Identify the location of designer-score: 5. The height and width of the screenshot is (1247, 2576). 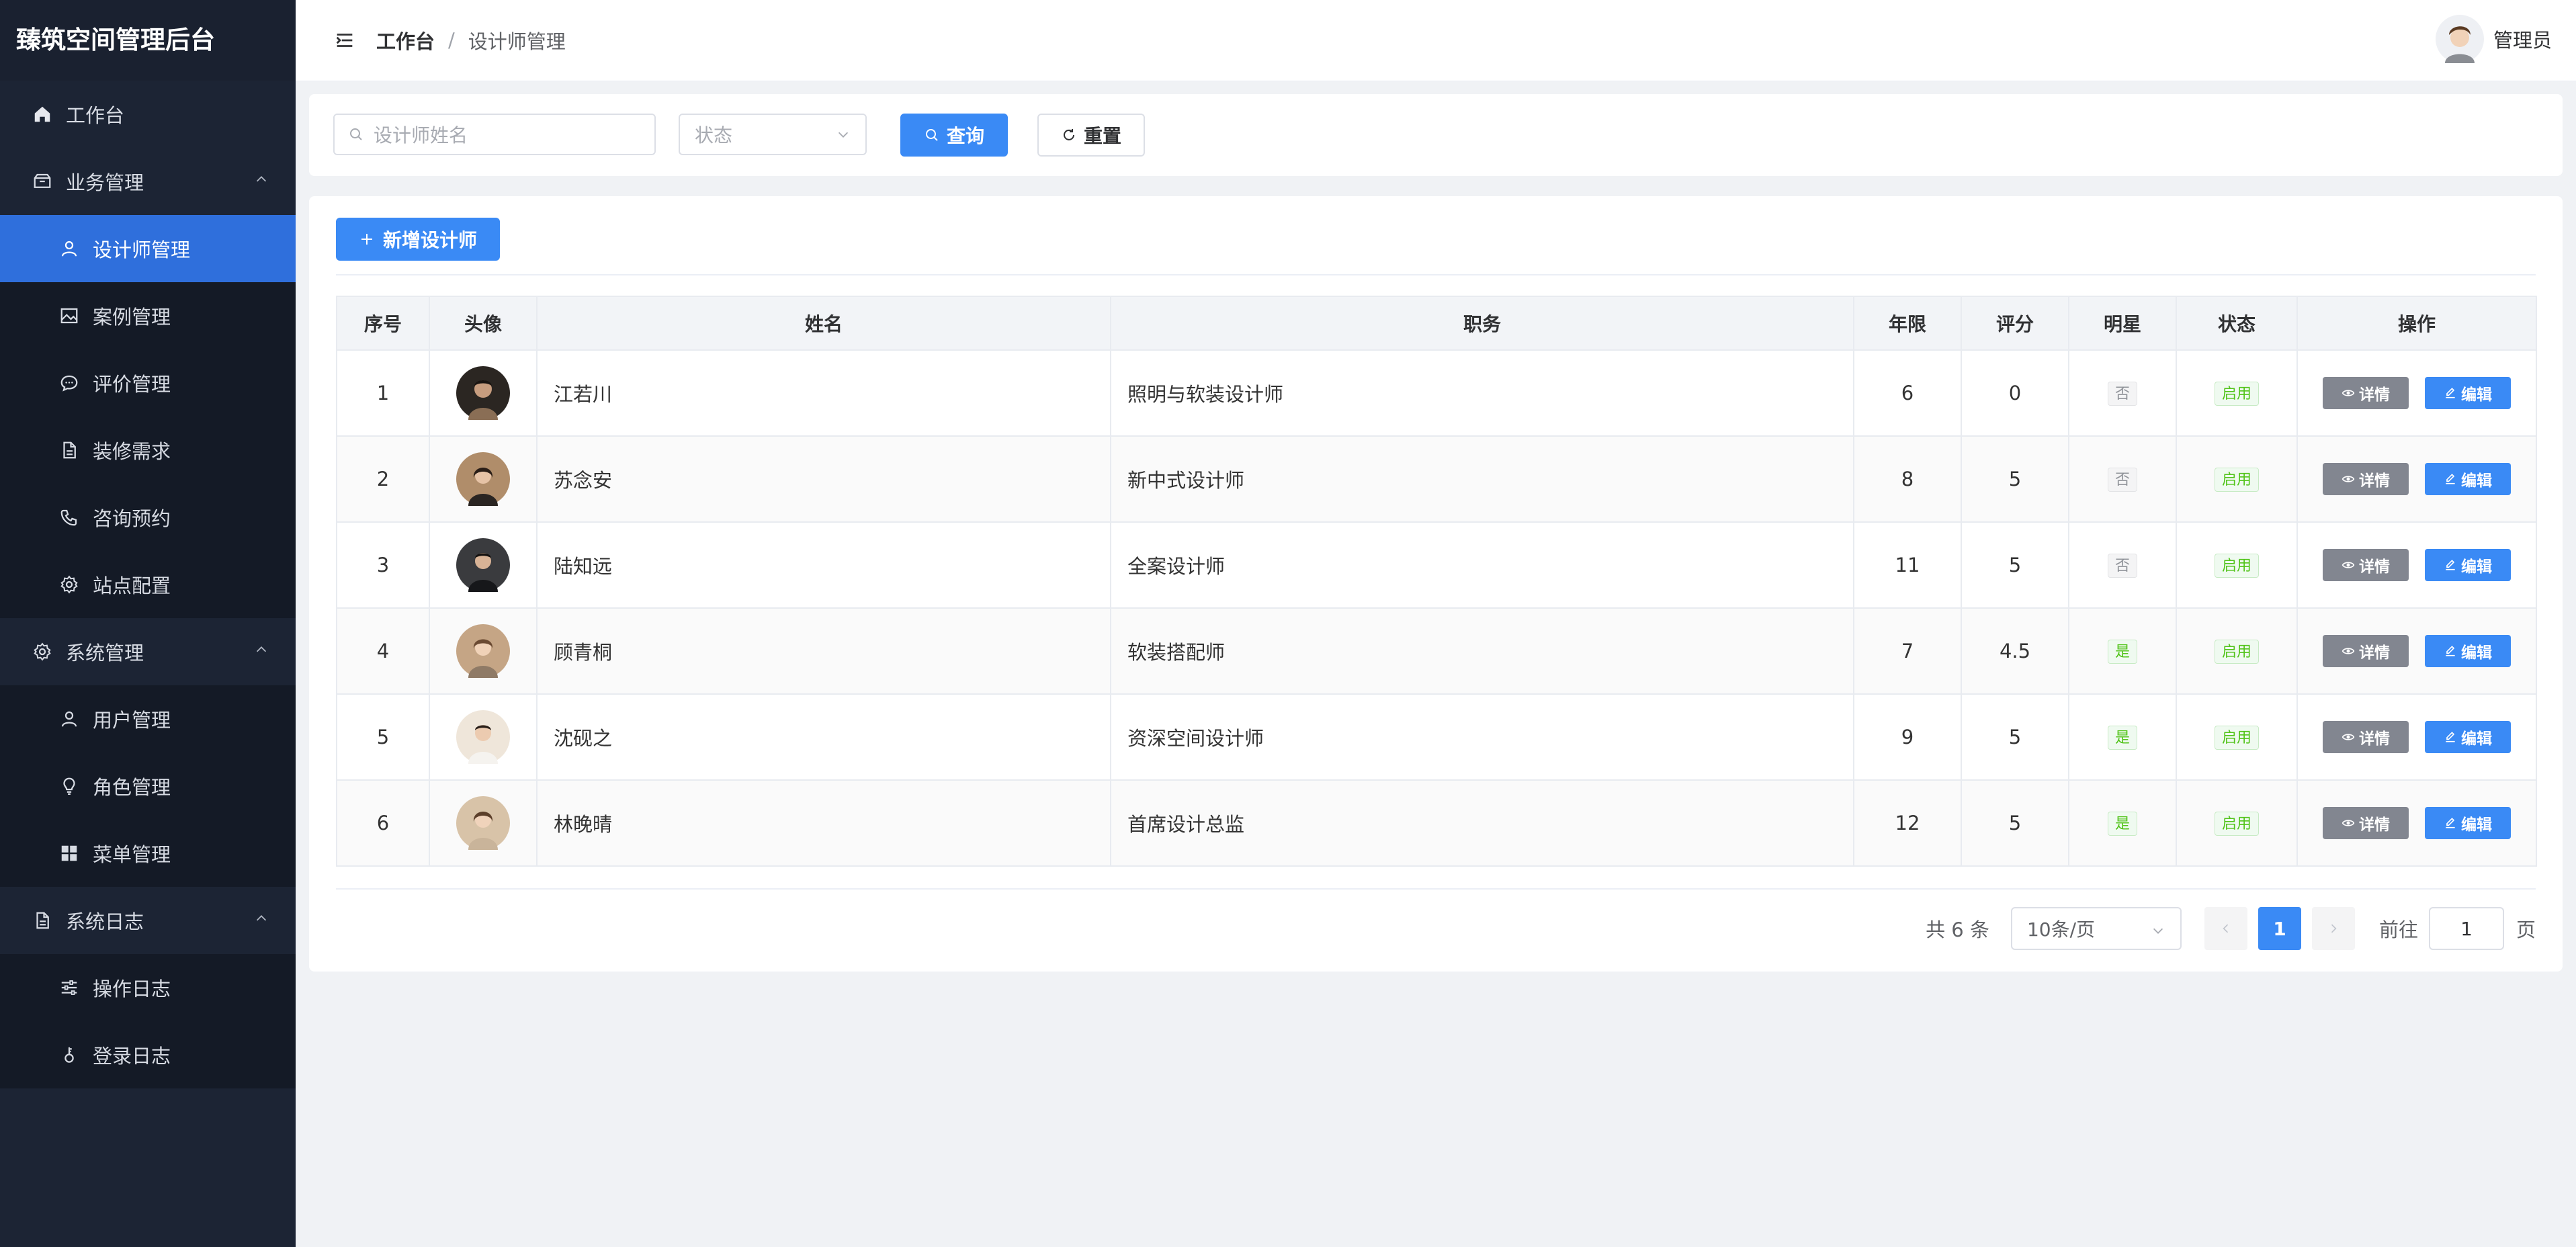
(2015, 565).